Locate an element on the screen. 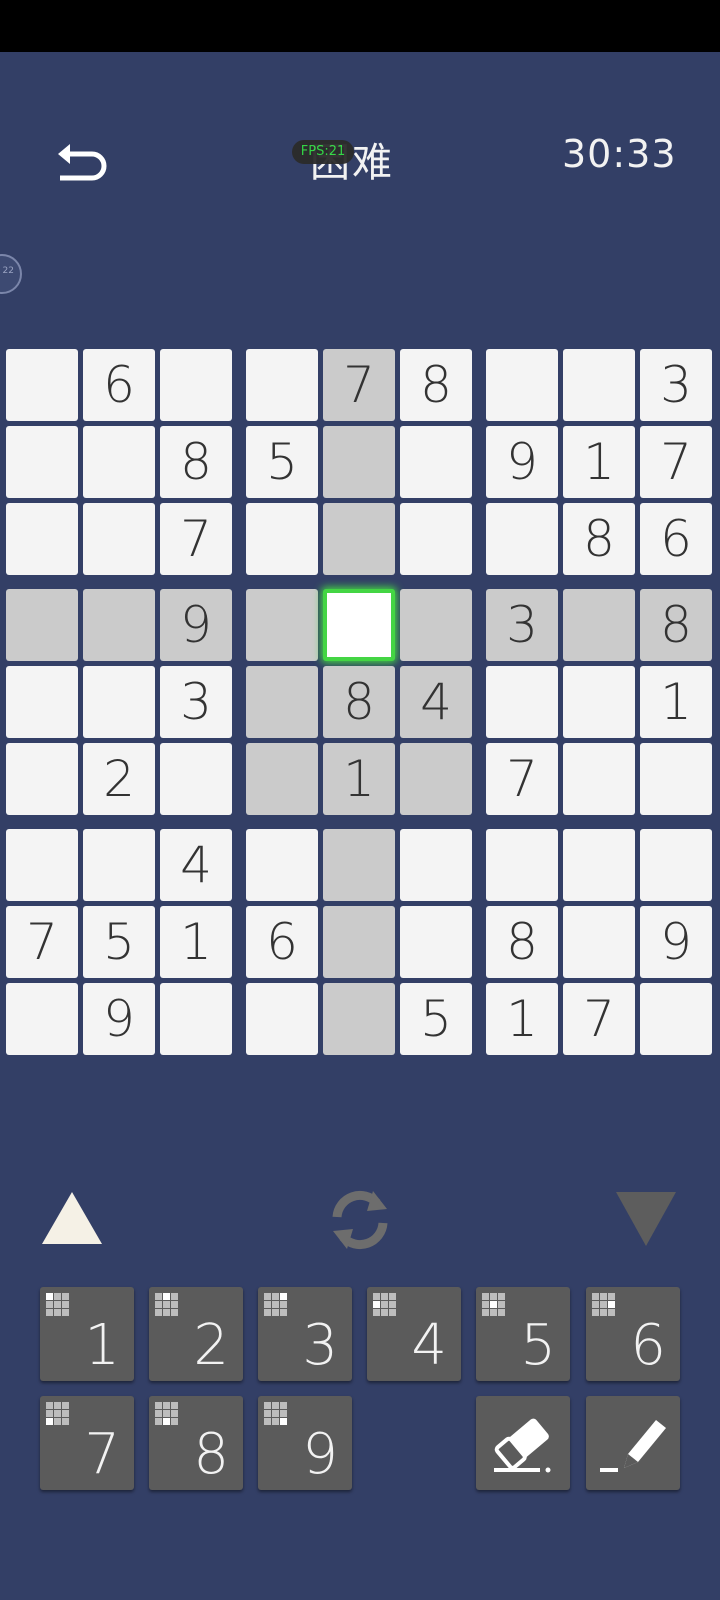  refresh-button is located at coordinates (360, 1220).